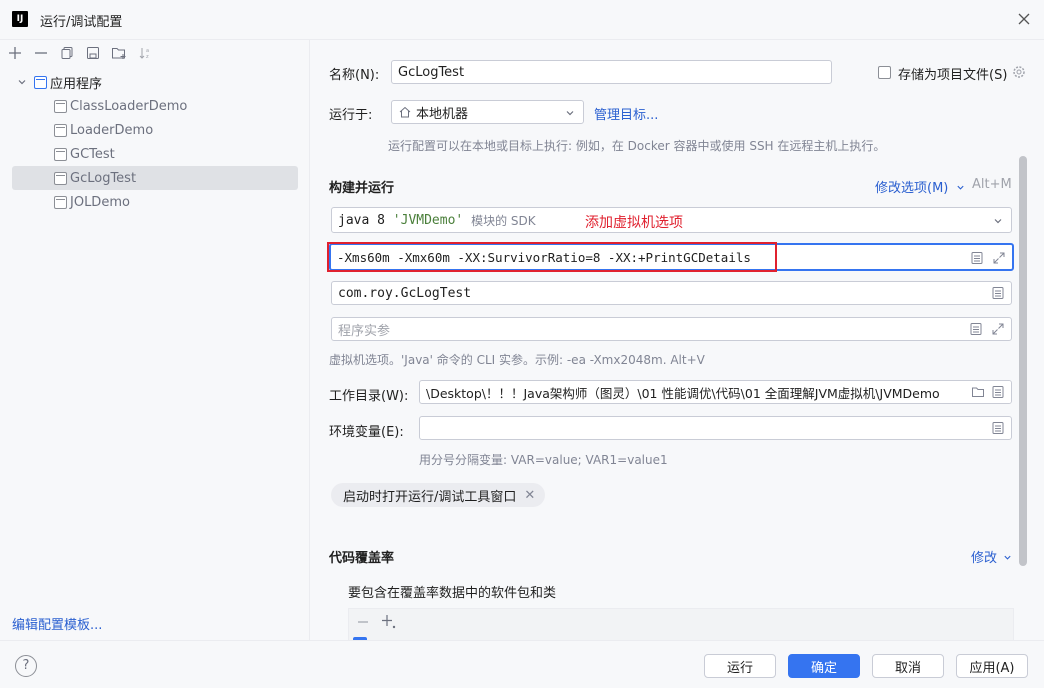 This screenshot has height=688, width=1044. I want to click on form-scrollbar, so click(1023, 361).